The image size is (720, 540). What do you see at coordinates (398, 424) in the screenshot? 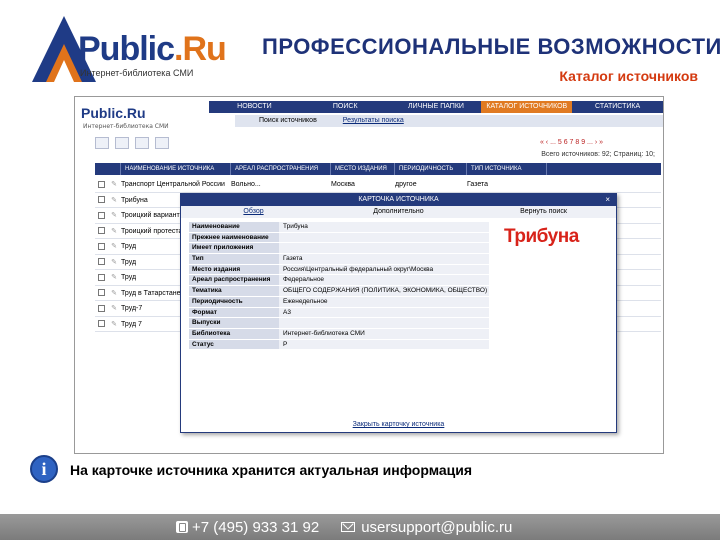
I see `close-card-link: Закрыть карточку источника` at bounding box center [398, 424].